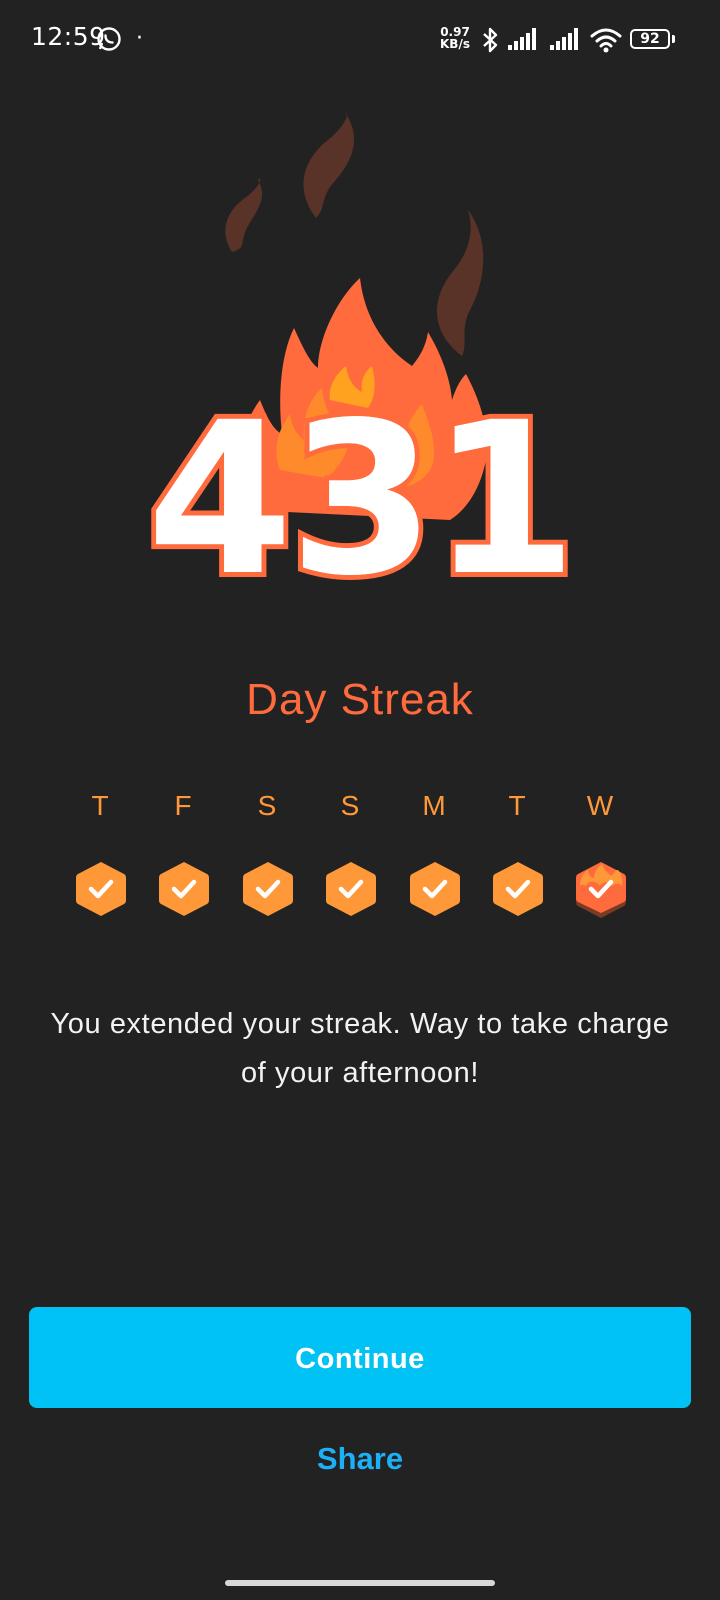 This screenshot has width=720, height=1600. What do you see at coordinates (434, 805) in the screenshot?
I see `day-label: M` at bounding box center [434, 805].